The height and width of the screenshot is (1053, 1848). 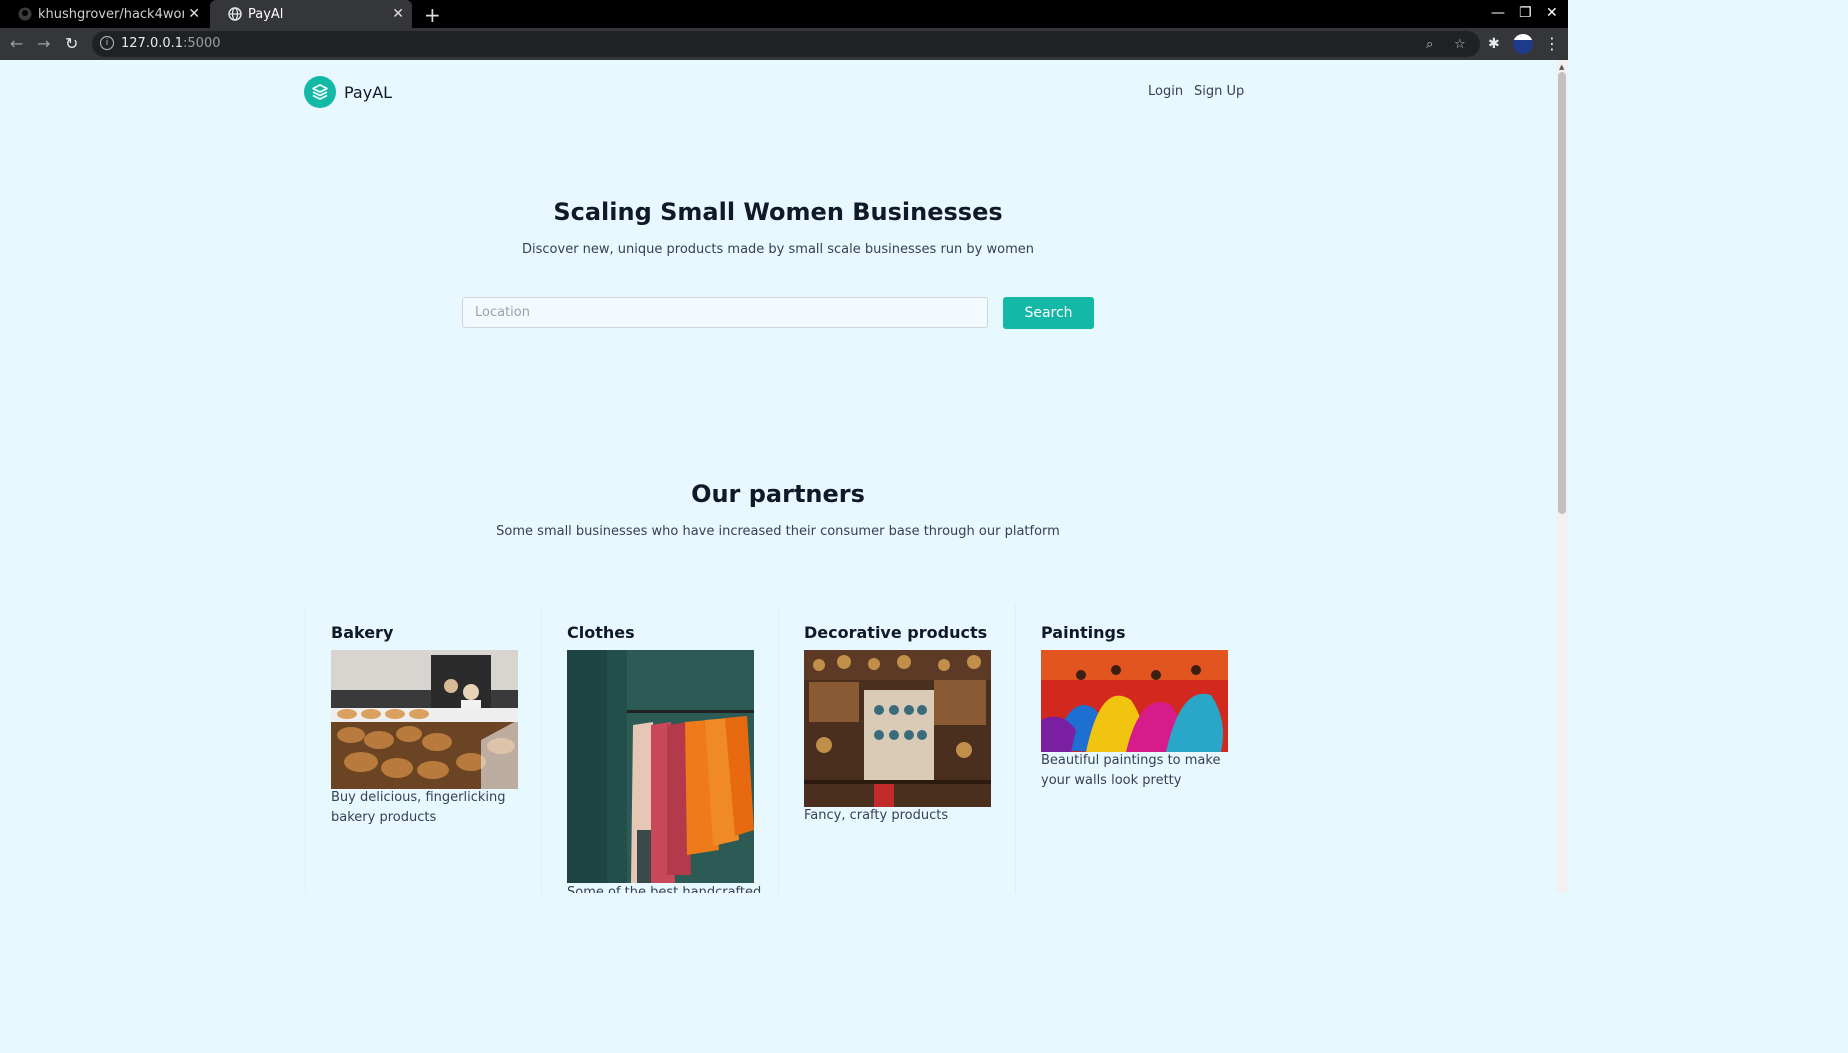 What do you see at coordinates (1219, 91) in the screenshot?
I see `signup-link: Sign Up` at bounding box center [1219, 91].